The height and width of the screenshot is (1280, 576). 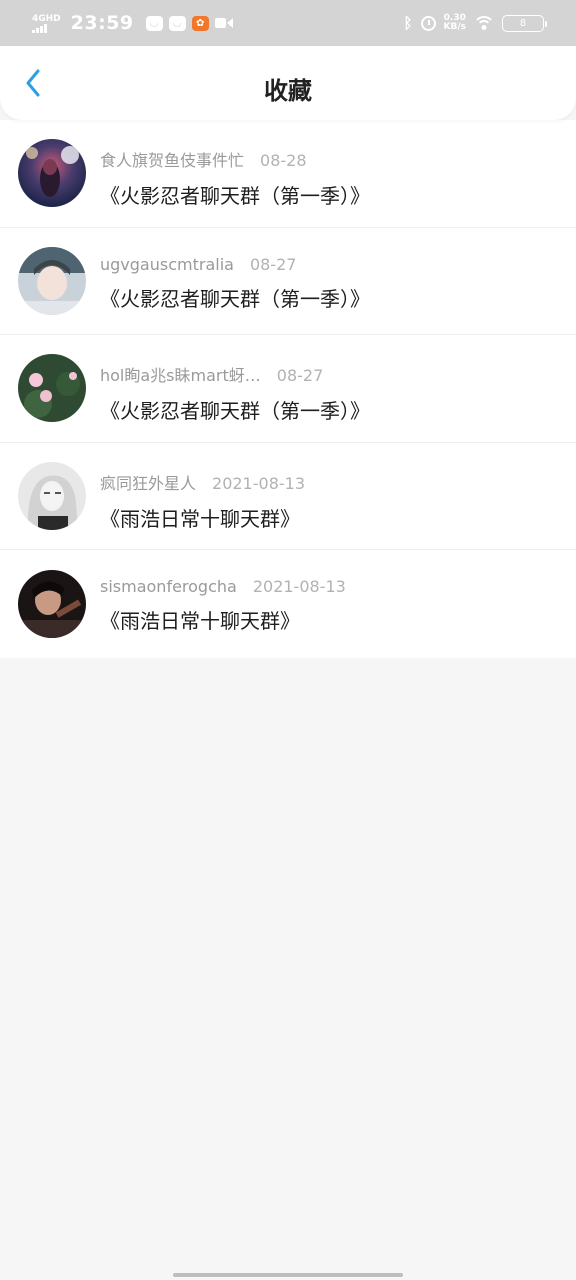 What do you see at coordinates (333, 264) in the screenshot?
I see `item-meta: ugvgauscmtralia 08-27` at bounding box center [333, 264].